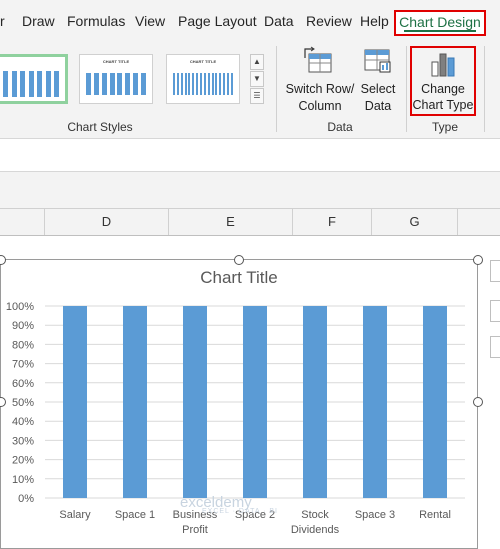  I want to click on bar-rental, so click(435, 402).